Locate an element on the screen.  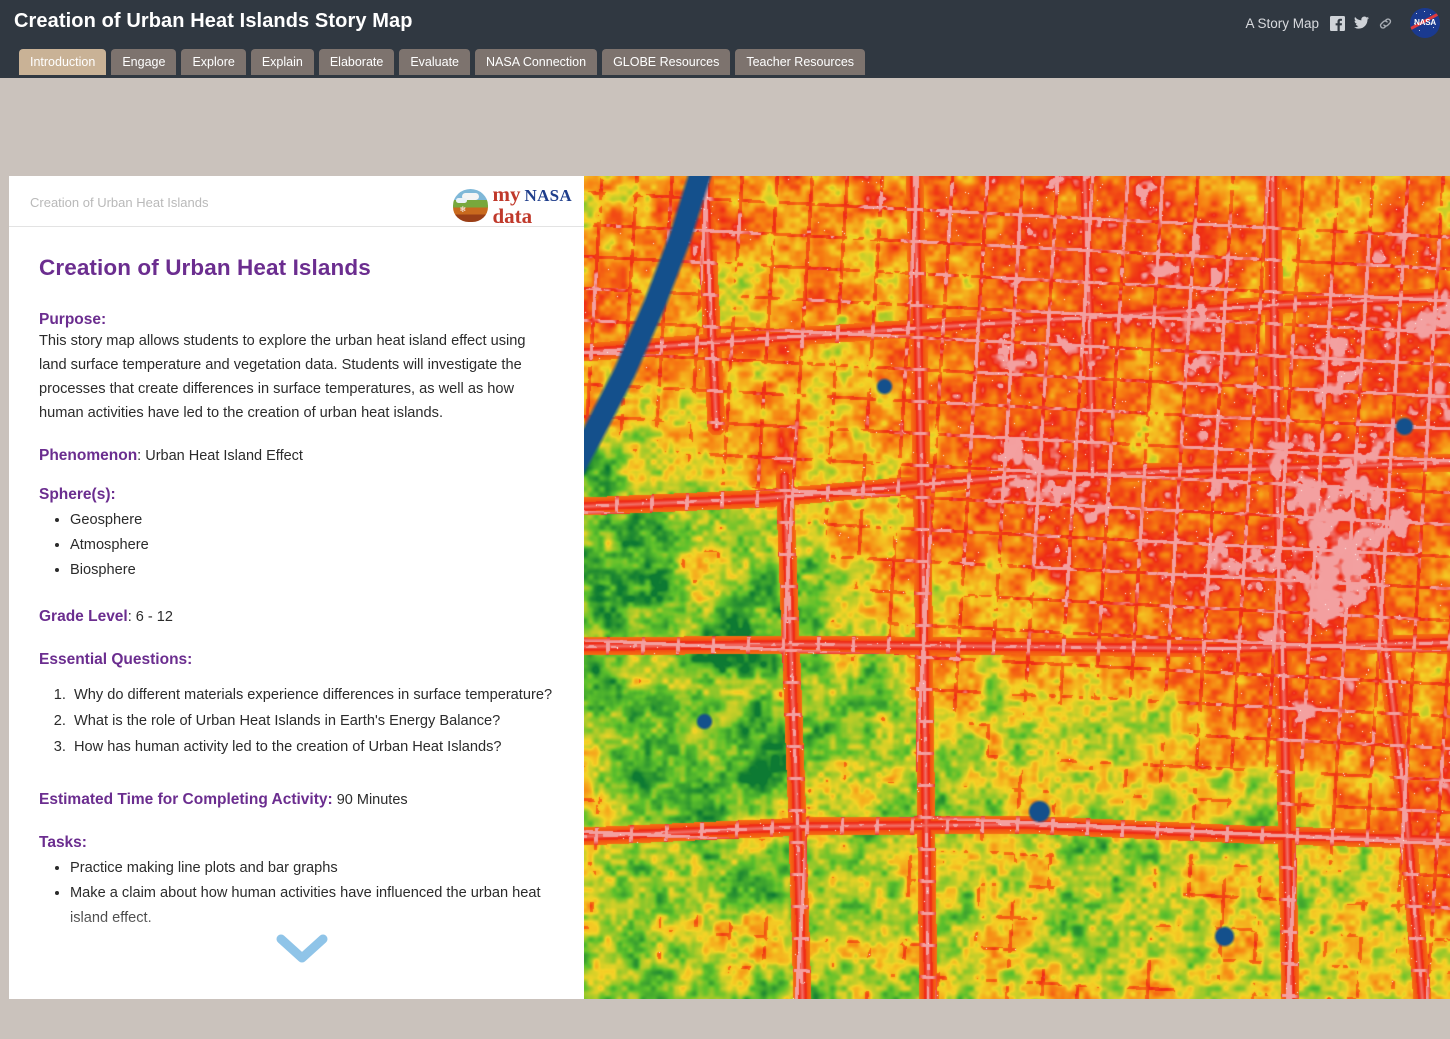
section-phenomenon: Phenomenon: Urban Heat Island Effect is located at coordinates (300, 456).